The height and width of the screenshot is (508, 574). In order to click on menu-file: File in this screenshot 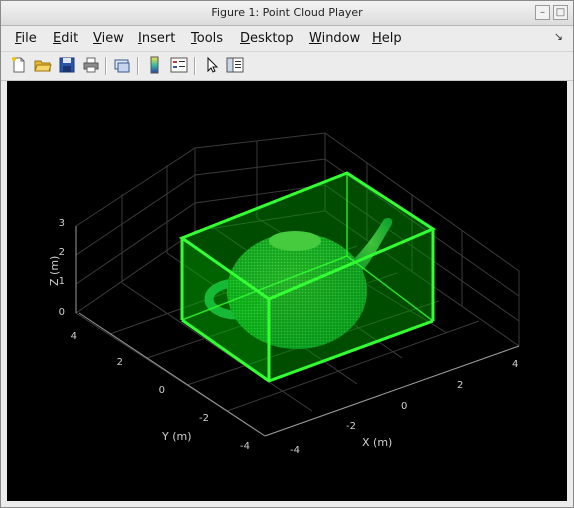, I will do `click(26, 38)`.